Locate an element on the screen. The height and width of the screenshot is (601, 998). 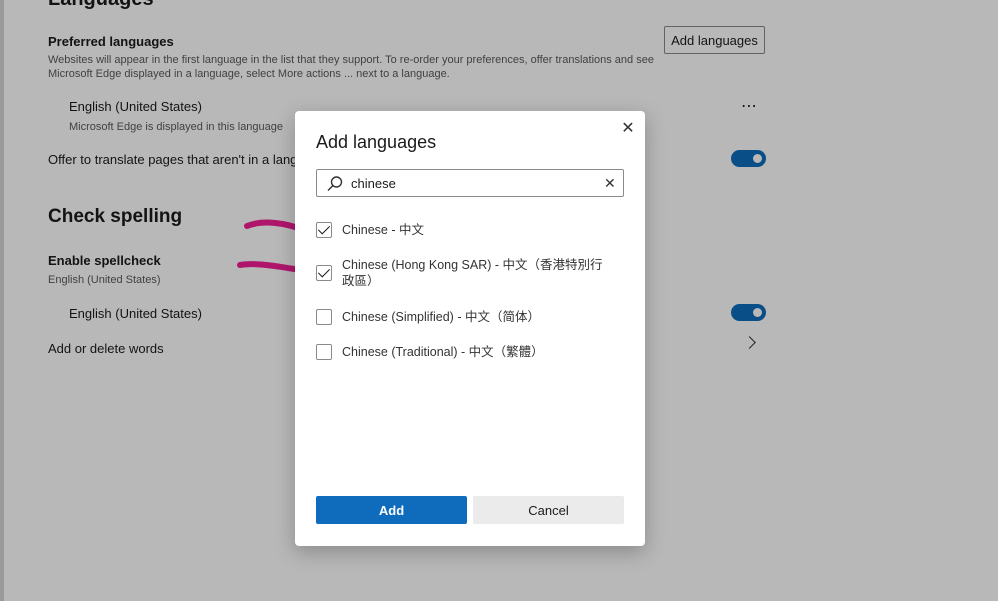
search-icon is located at coordinates (335, 183).